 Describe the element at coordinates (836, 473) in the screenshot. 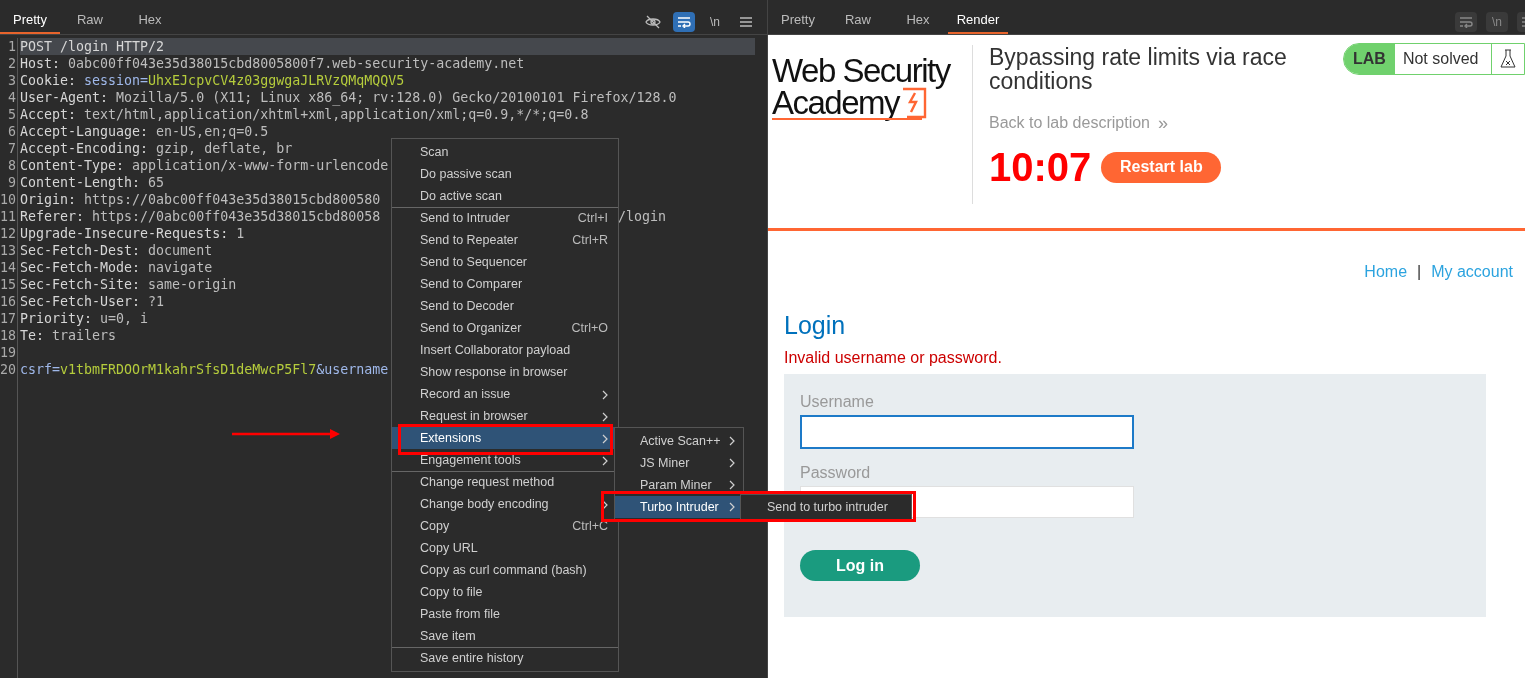

I see `field-label: Password` at that location.